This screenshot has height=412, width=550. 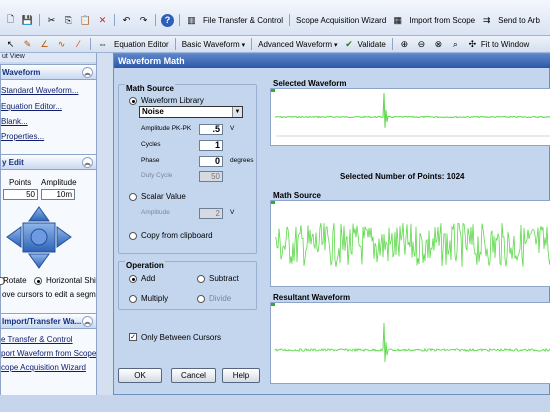 What do you see at coordinates (38, 281) in the screenshot?
I see `horizontal-shift-radio` at bounding box center [38, 281].